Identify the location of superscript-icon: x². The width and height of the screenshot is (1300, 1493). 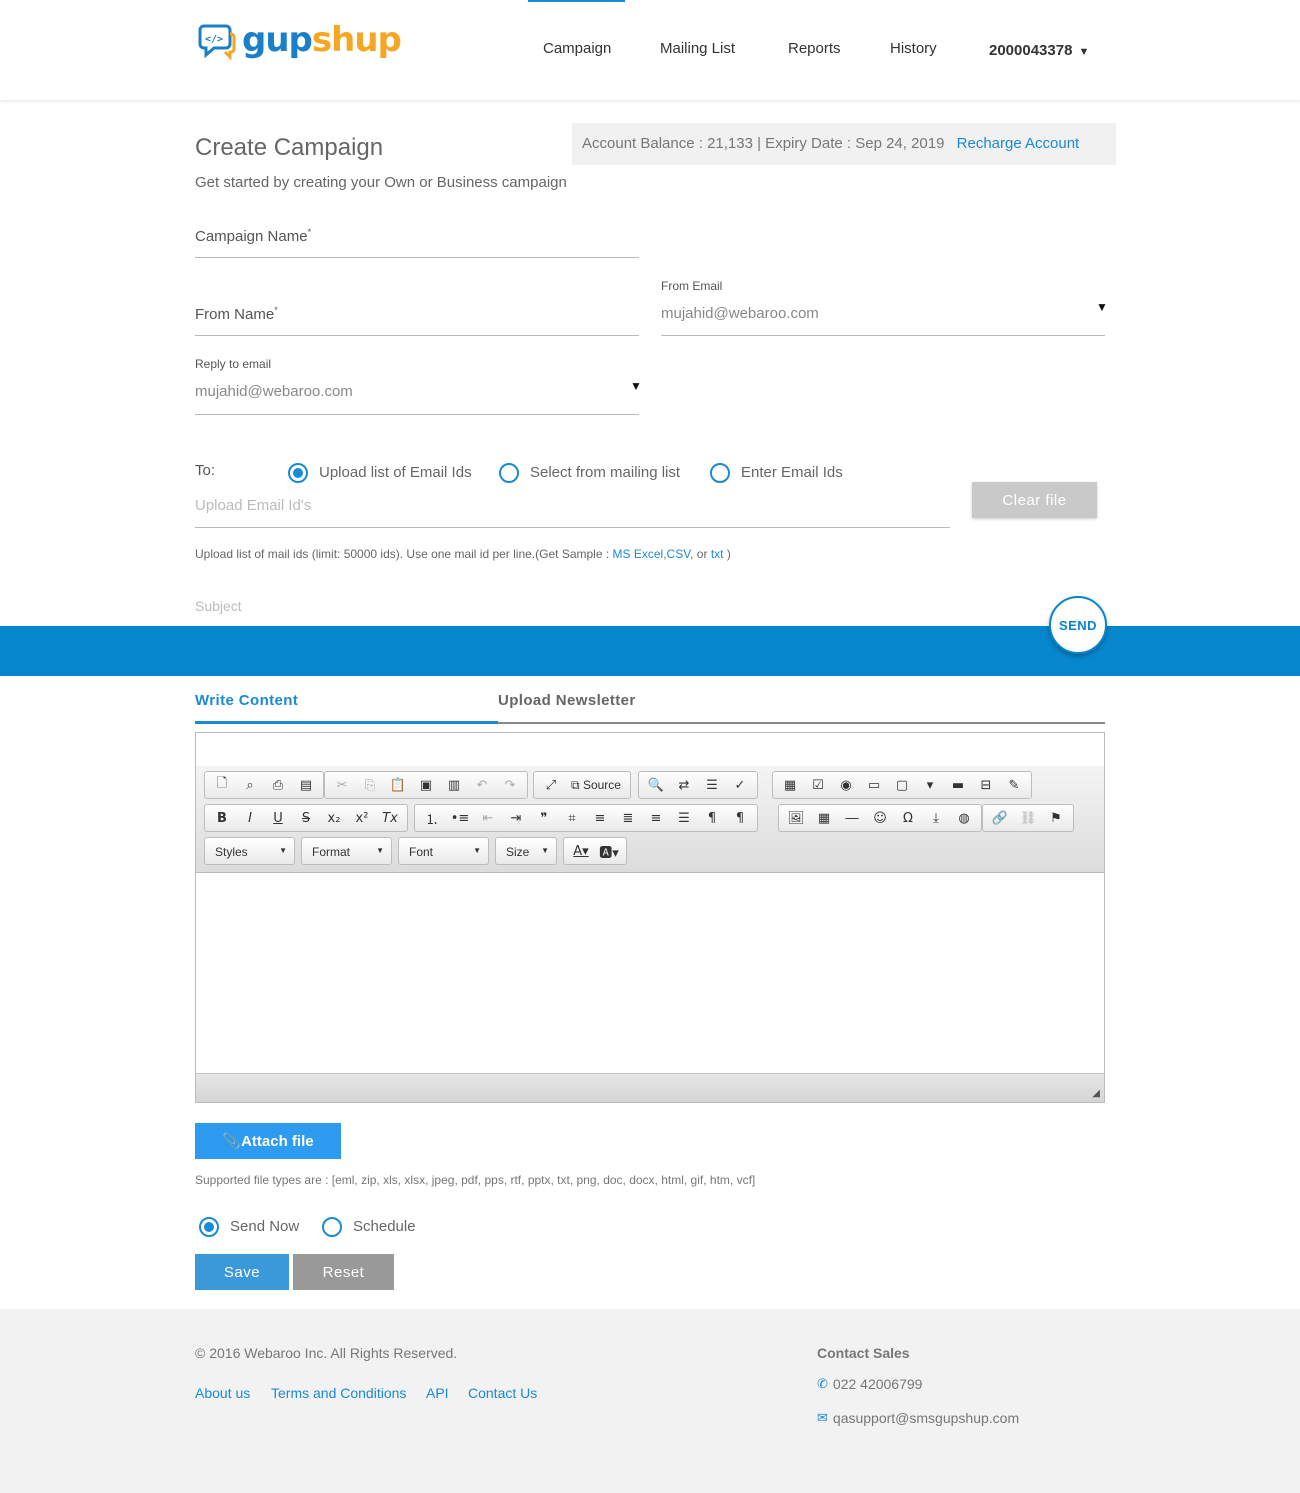
(362, 818).